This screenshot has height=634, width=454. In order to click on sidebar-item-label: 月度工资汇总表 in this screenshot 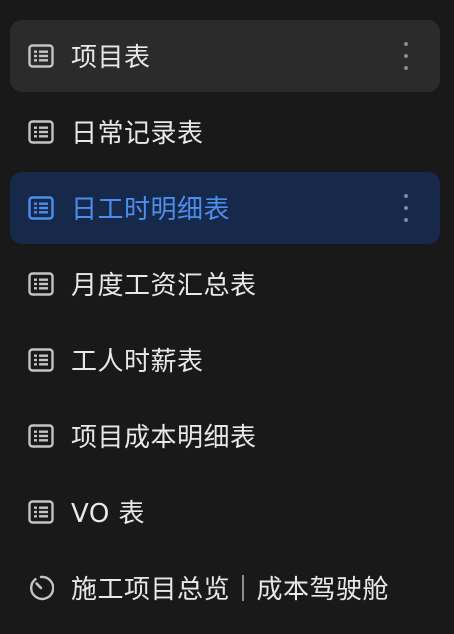, I will do `click(164, 285)`.